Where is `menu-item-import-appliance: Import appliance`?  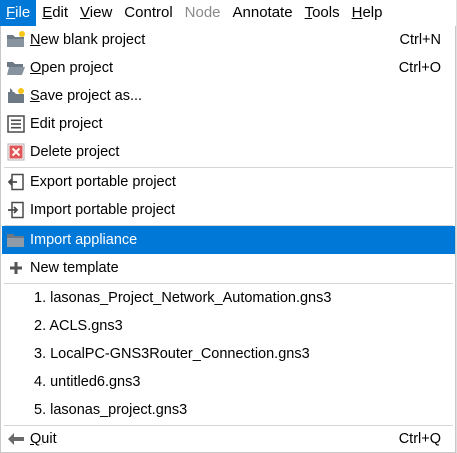
menu-item-import-appliance: Import appliance is located at coordinates (228, 240).